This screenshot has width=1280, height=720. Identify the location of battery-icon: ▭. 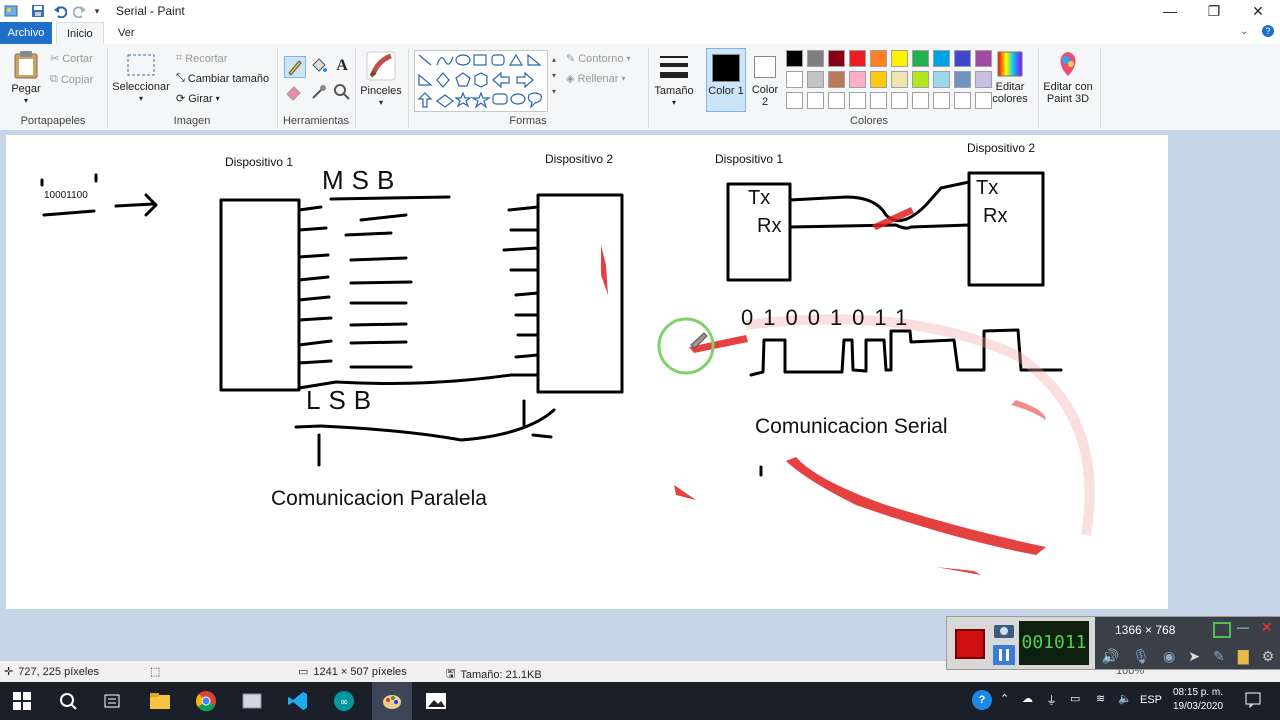
(1075, 698).